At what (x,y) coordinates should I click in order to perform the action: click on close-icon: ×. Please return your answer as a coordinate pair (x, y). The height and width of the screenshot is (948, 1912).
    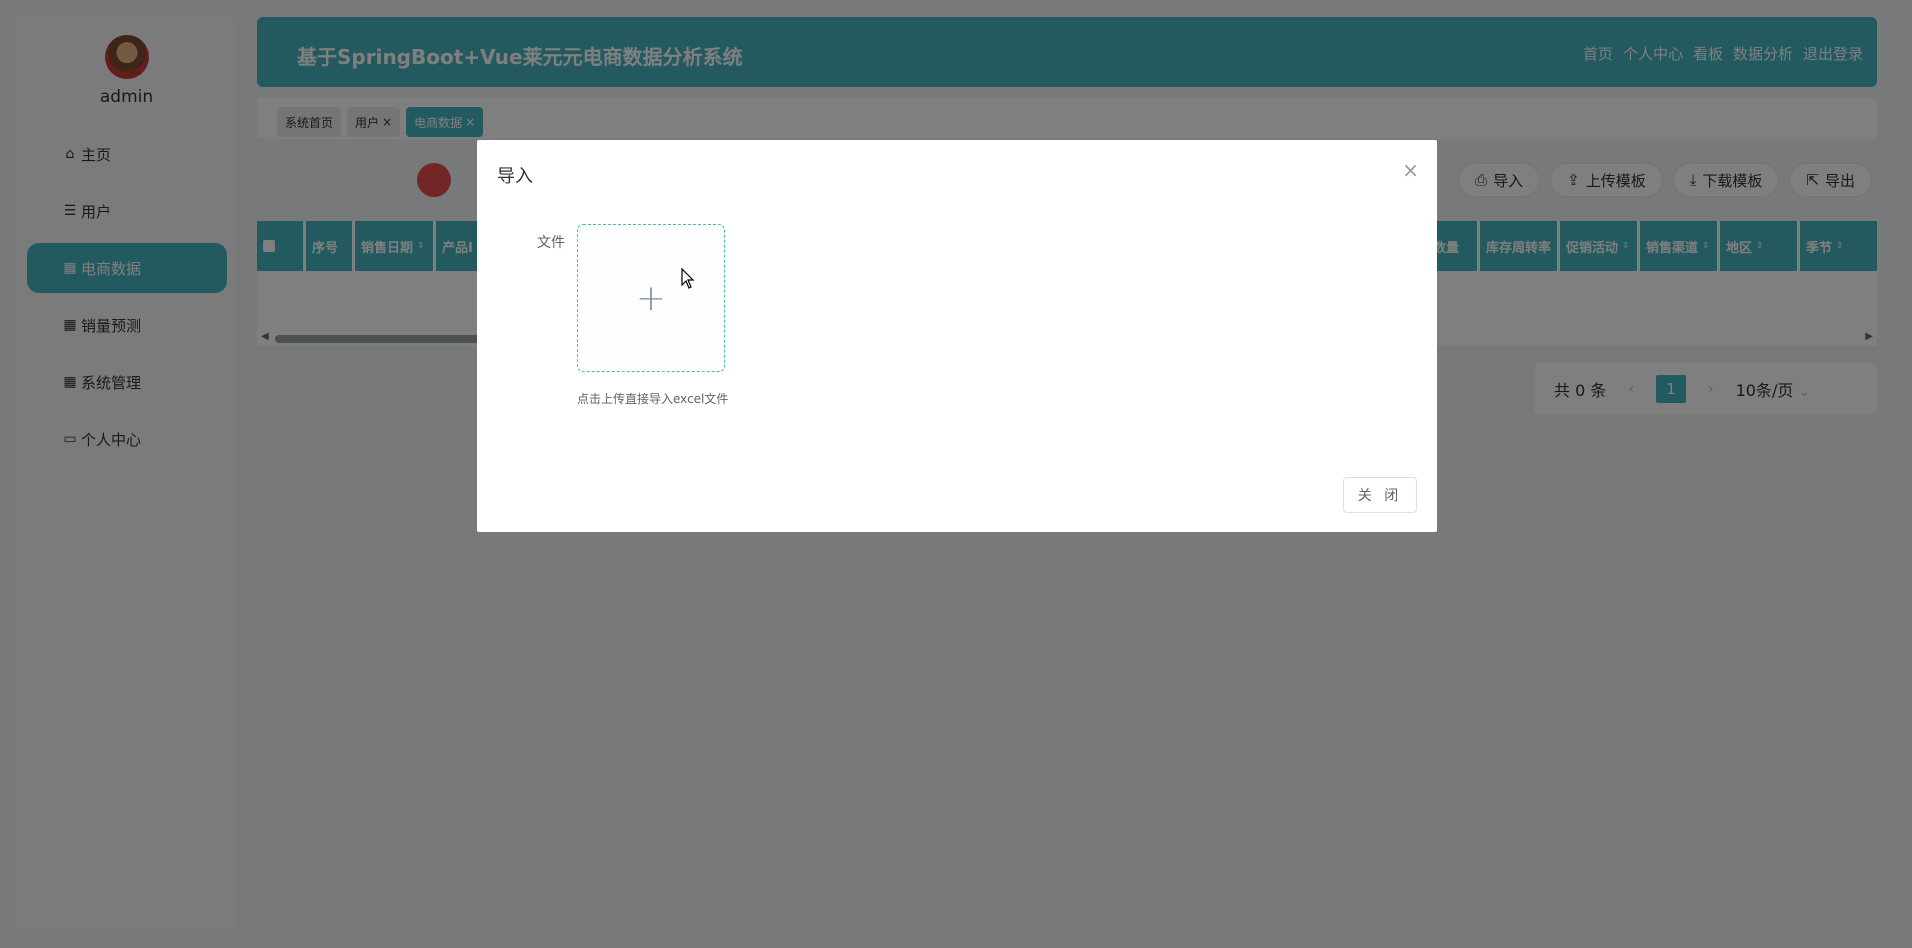
    Looking at the image, I should click on (1410, 170).